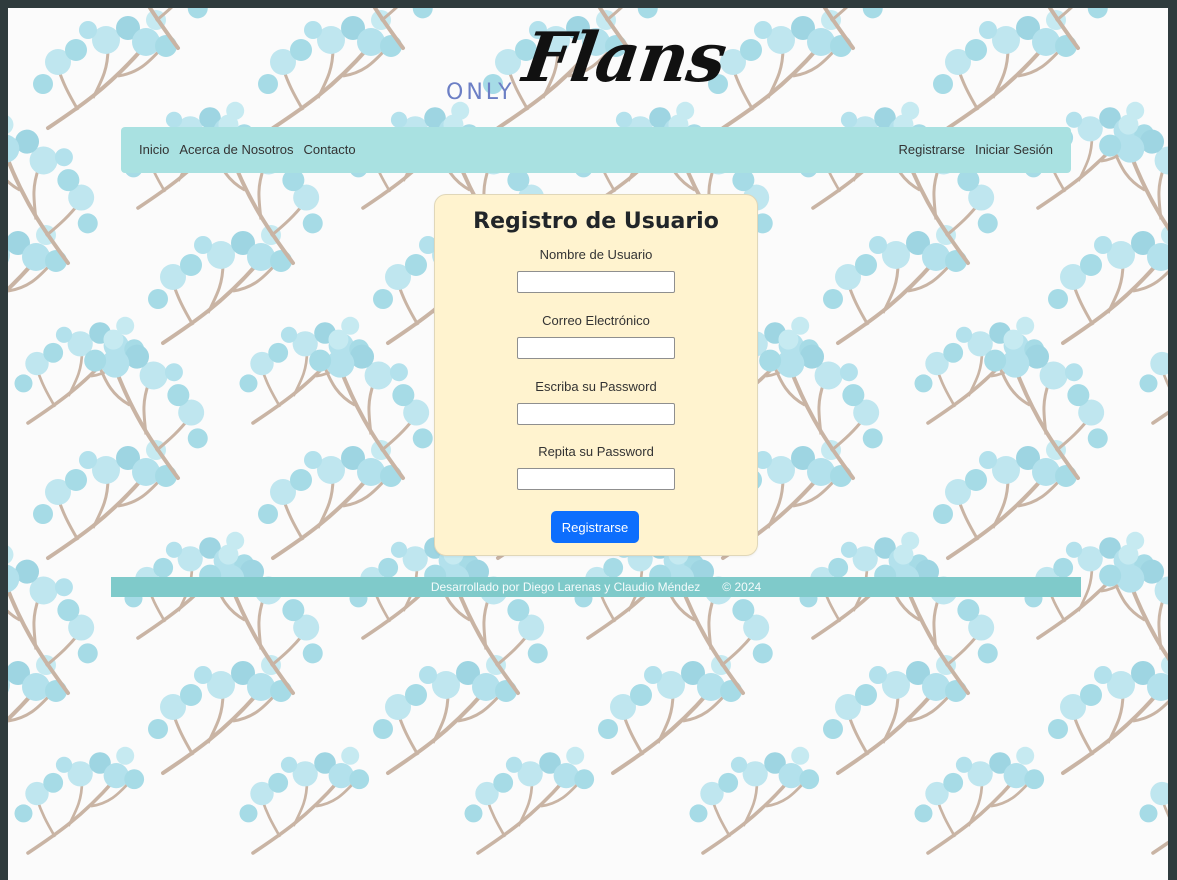 This screenshot has width=1177, height=880. I want to click on password-input, so click(596, 414).